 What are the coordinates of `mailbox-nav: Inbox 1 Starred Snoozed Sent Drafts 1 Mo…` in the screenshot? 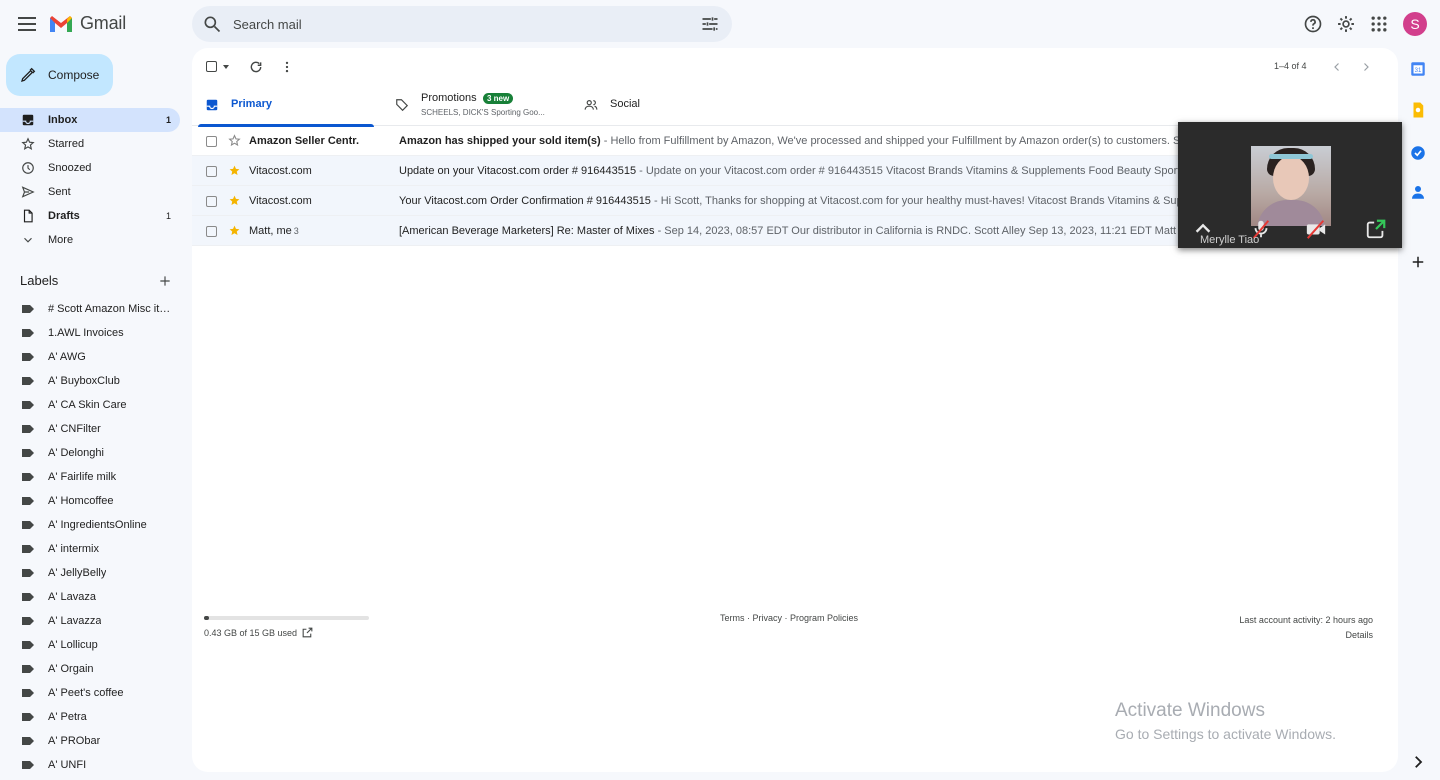 It's located at (90, 180).